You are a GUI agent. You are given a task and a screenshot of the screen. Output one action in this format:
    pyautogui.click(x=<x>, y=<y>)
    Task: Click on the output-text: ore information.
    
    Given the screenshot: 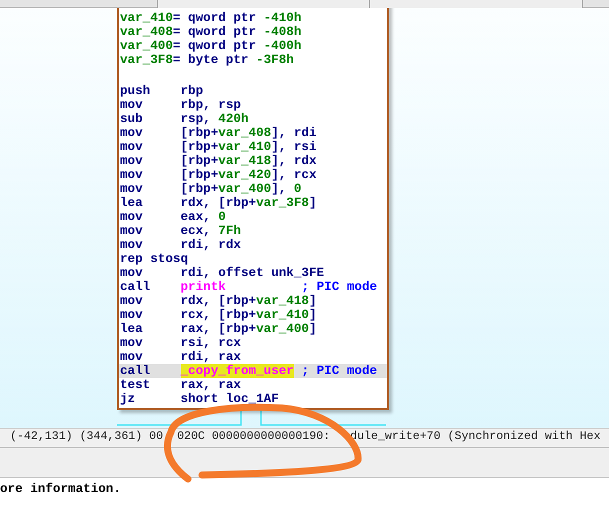 What is the action you would take?
    pyautogui.click(x=61, y=489)
    